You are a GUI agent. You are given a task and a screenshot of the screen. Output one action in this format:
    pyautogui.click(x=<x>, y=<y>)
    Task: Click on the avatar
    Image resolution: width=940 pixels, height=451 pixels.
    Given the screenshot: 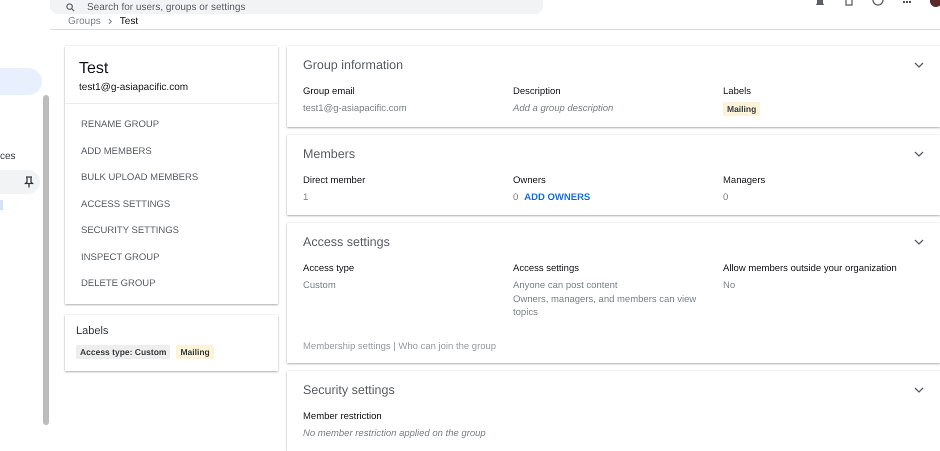 What is the action you would take?
    pyautogui.click(x=935, y=3)
    